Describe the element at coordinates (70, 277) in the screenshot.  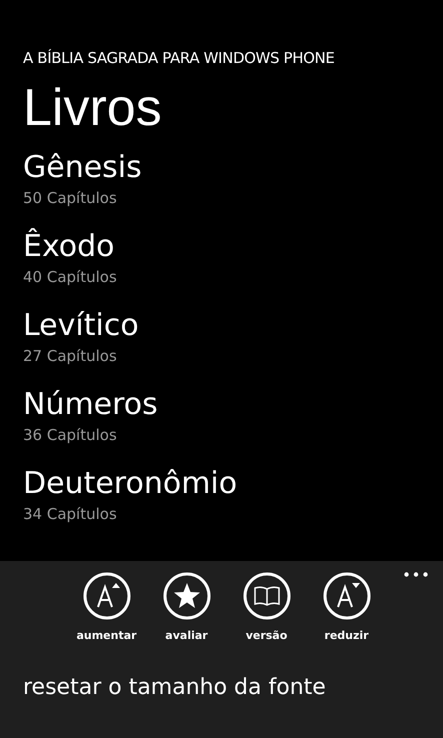
I see `chapter-count: 40 Capítulos` at that location.